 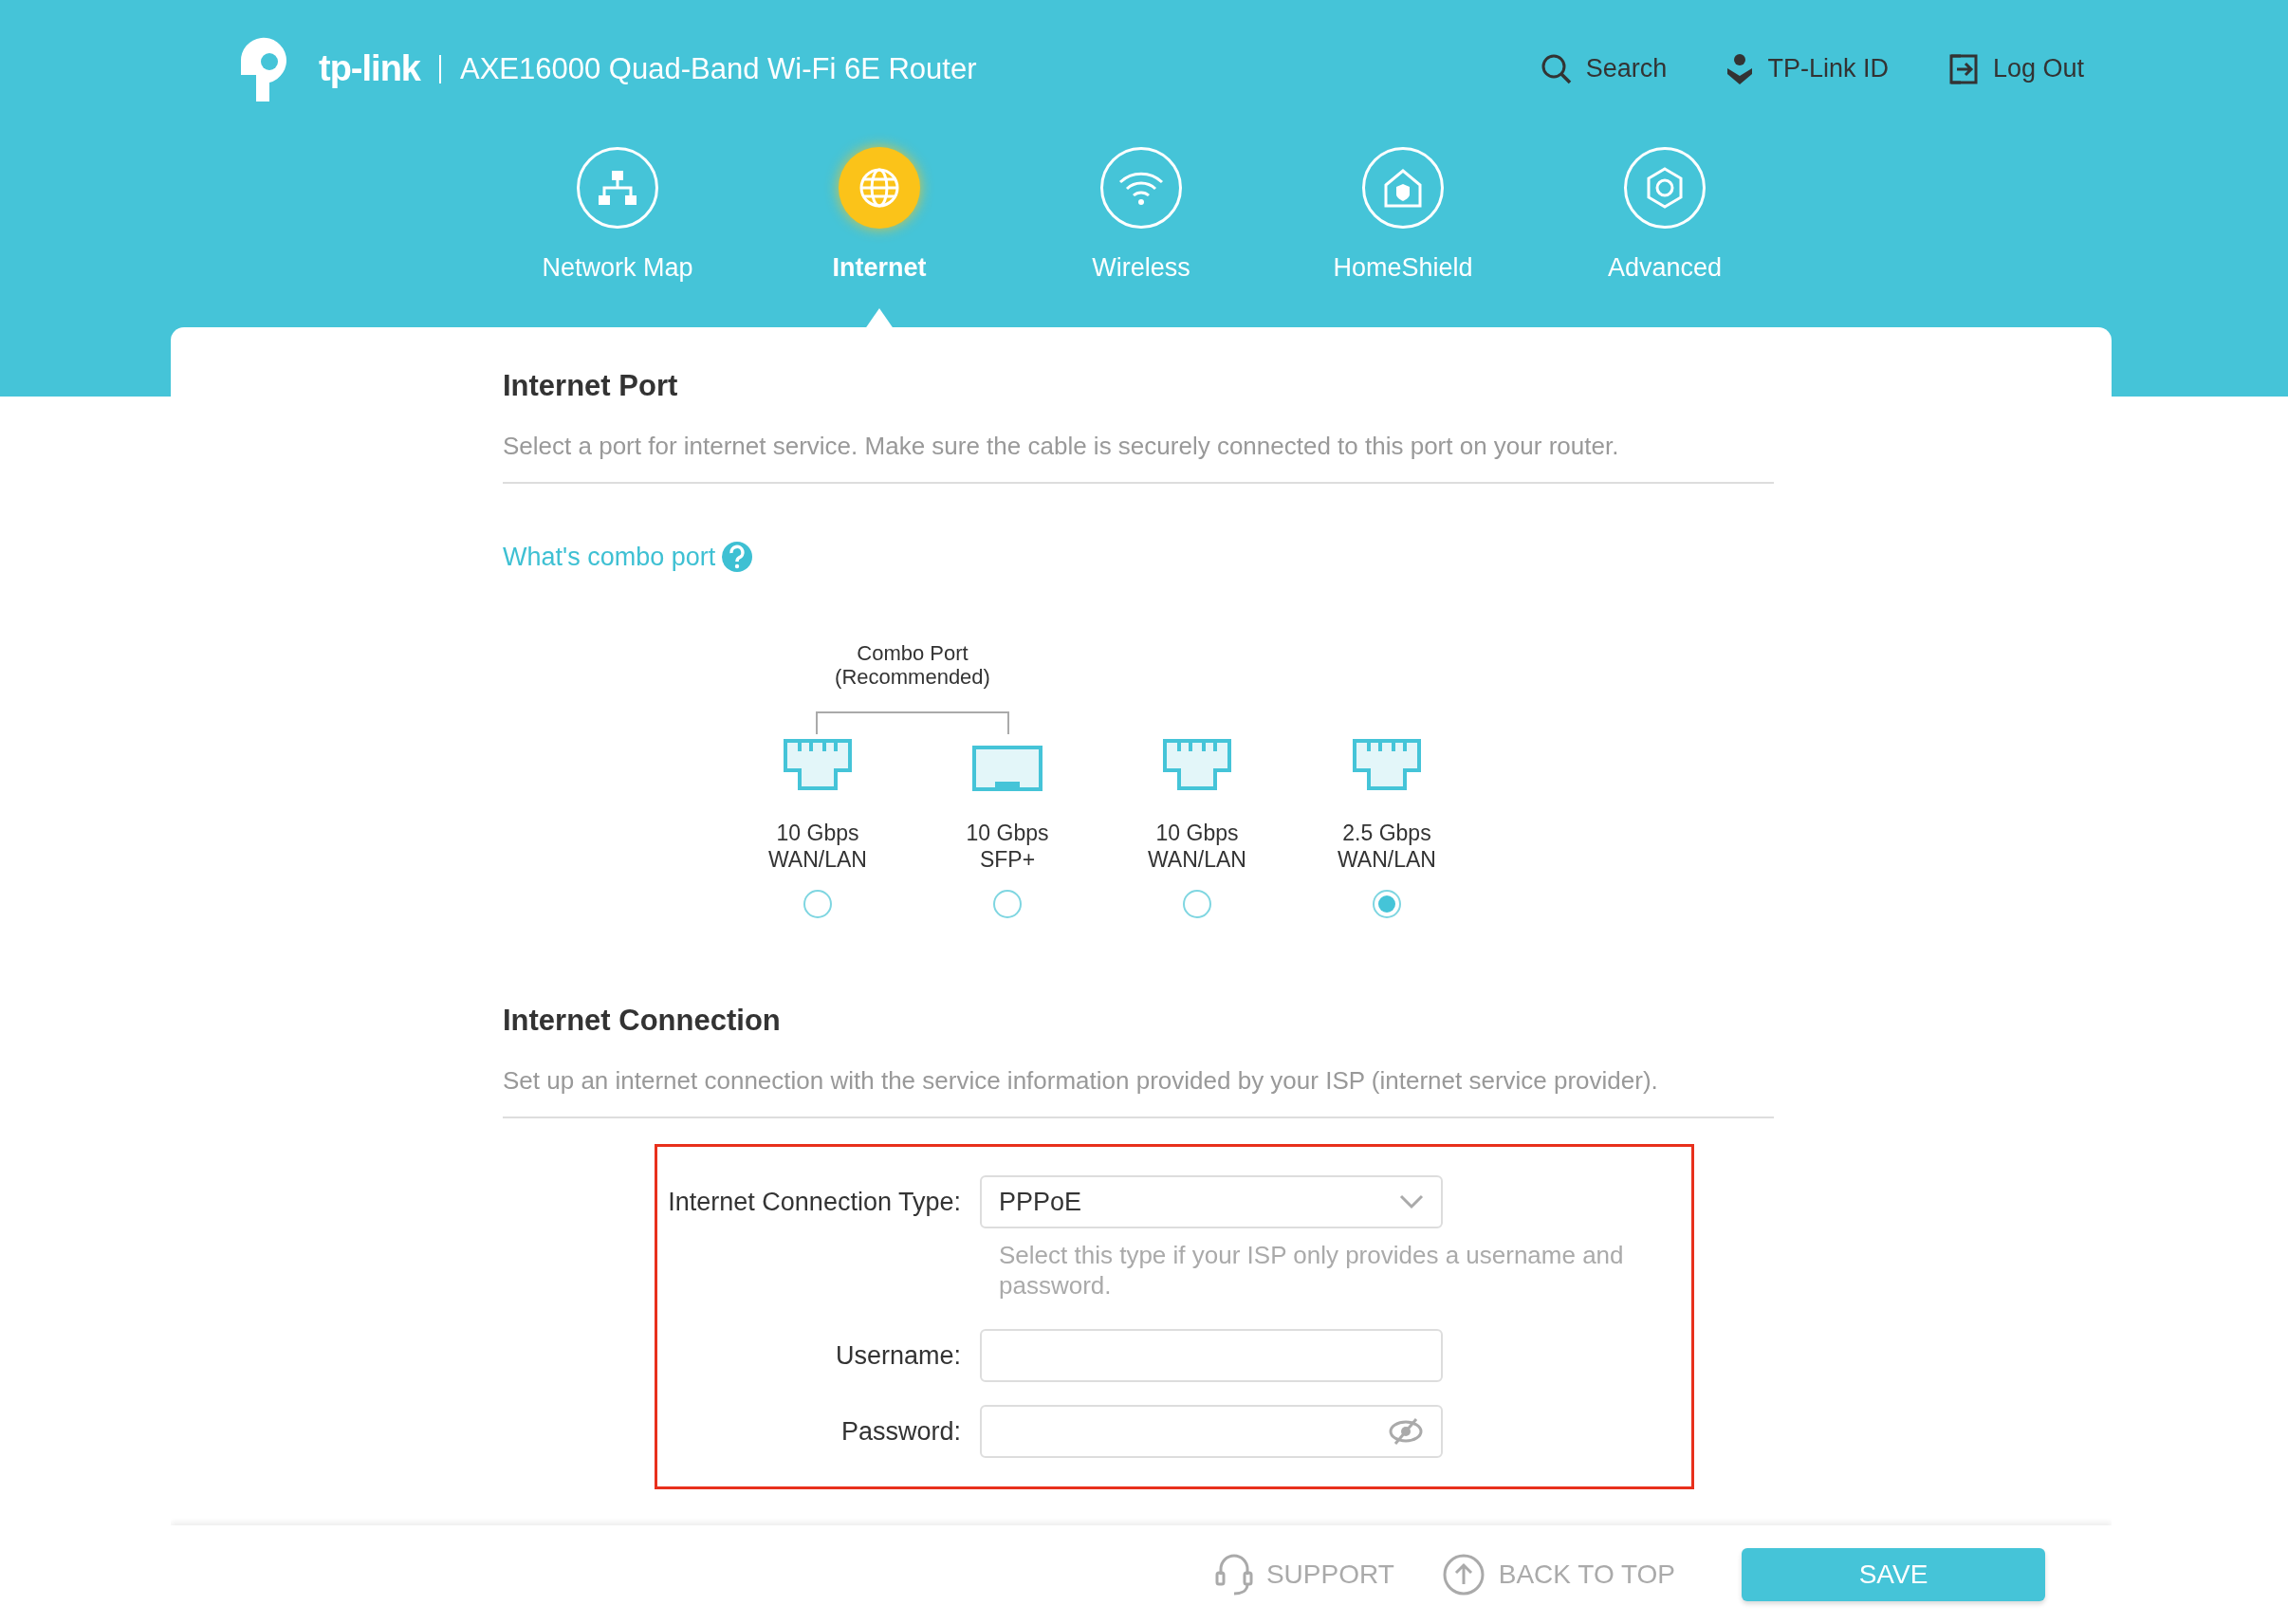 What do you see at coordinates (369, 68) in the screenshot?
I see `brand-name: tp-link` at bounding box center [369, 68].